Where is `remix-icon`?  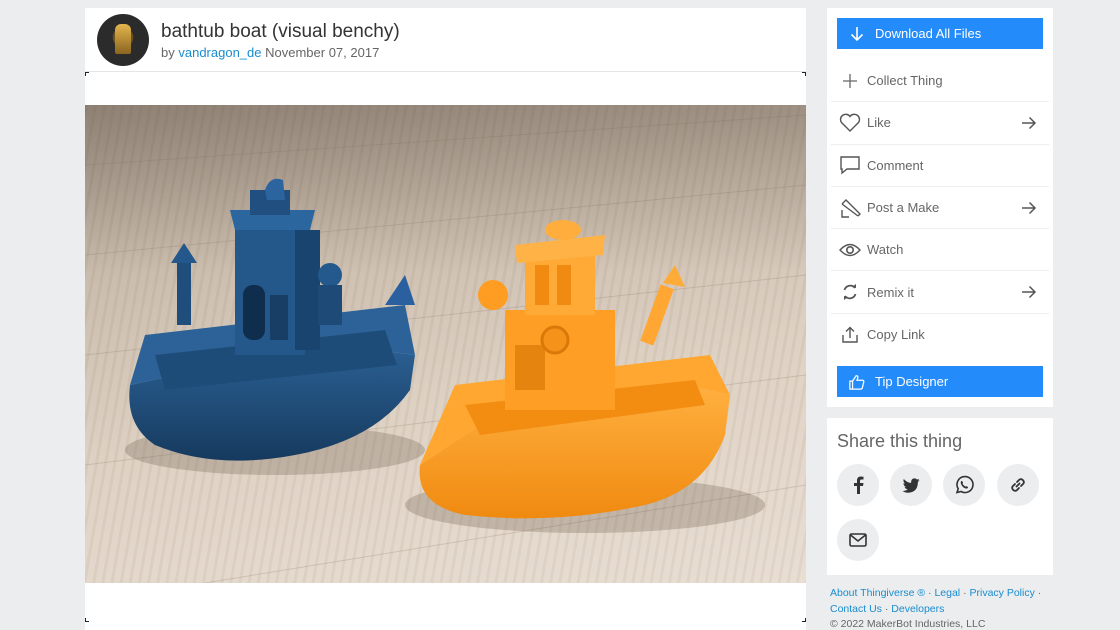 remix-icon is located at coordinates (850, 292).